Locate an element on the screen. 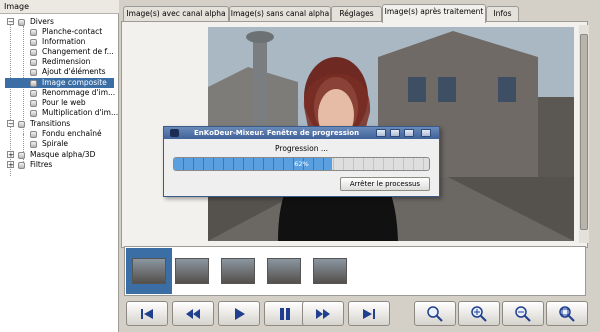  zoom-in-icon is located at coordinates (479, 313).